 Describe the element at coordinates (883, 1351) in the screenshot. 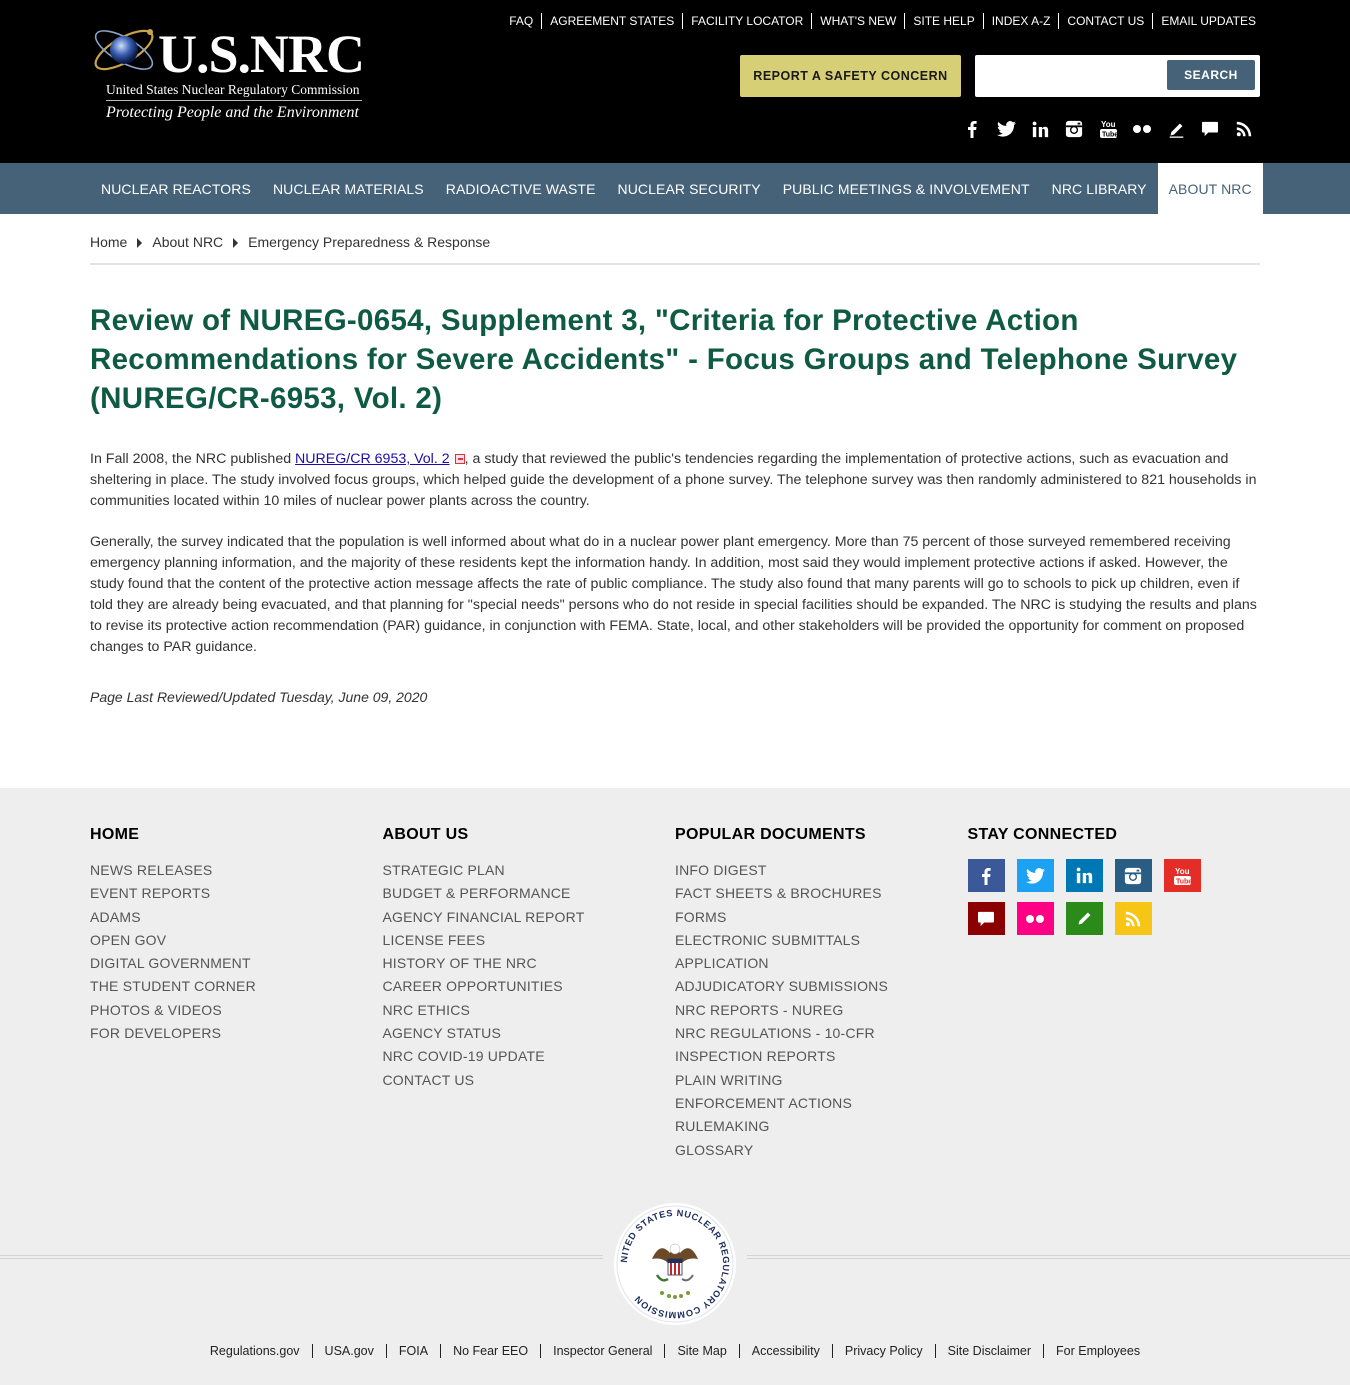

I see `bottom-link-privacy-policy: Privacy Policy` at that location.